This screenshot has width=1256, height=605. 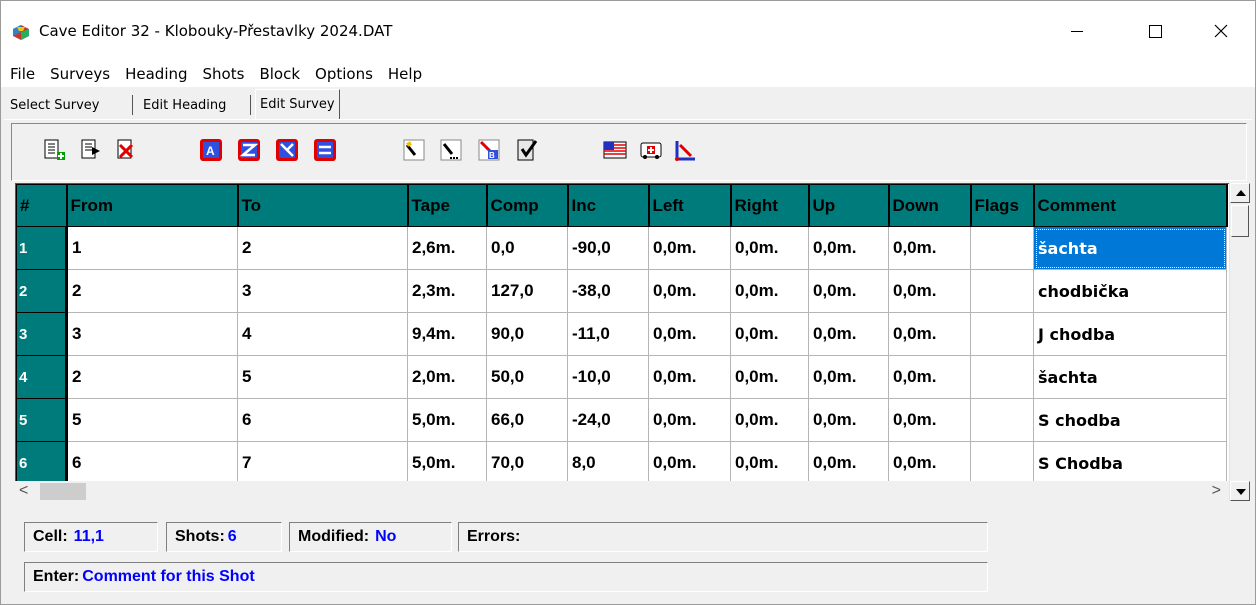 I want to click on cell-comment: J chodba, so click(x=1130, y=334).